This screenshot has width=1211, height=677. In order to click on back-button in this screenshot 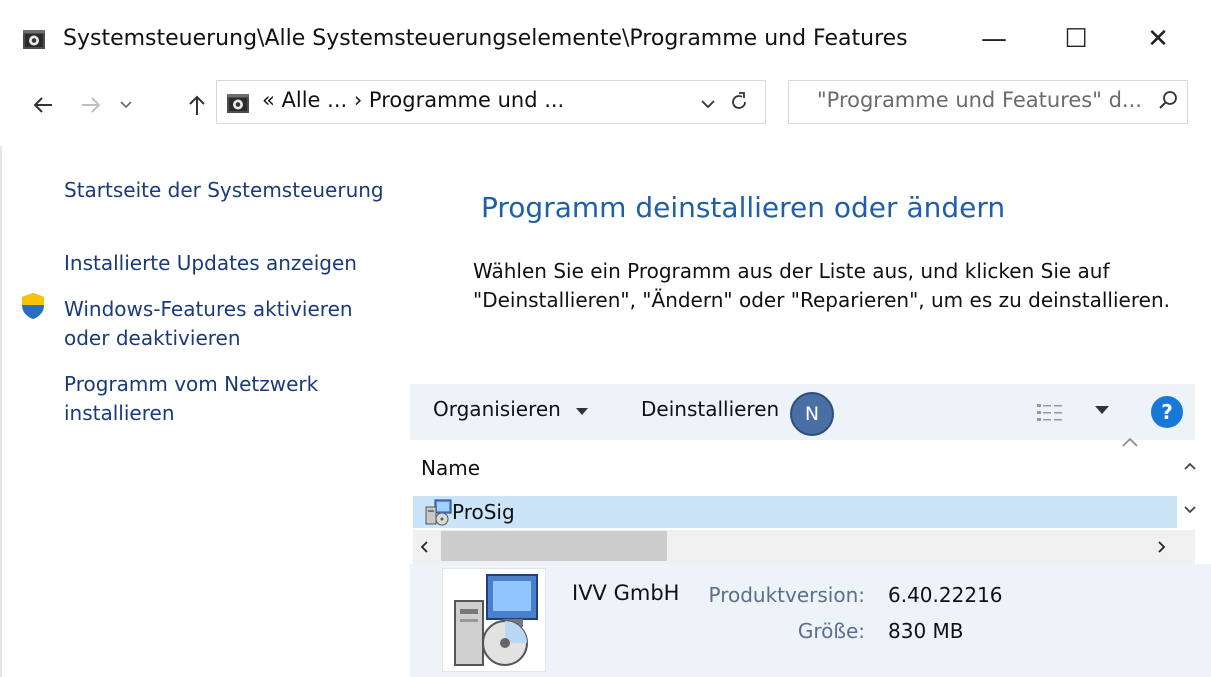, I will do `click(43, 105)`.